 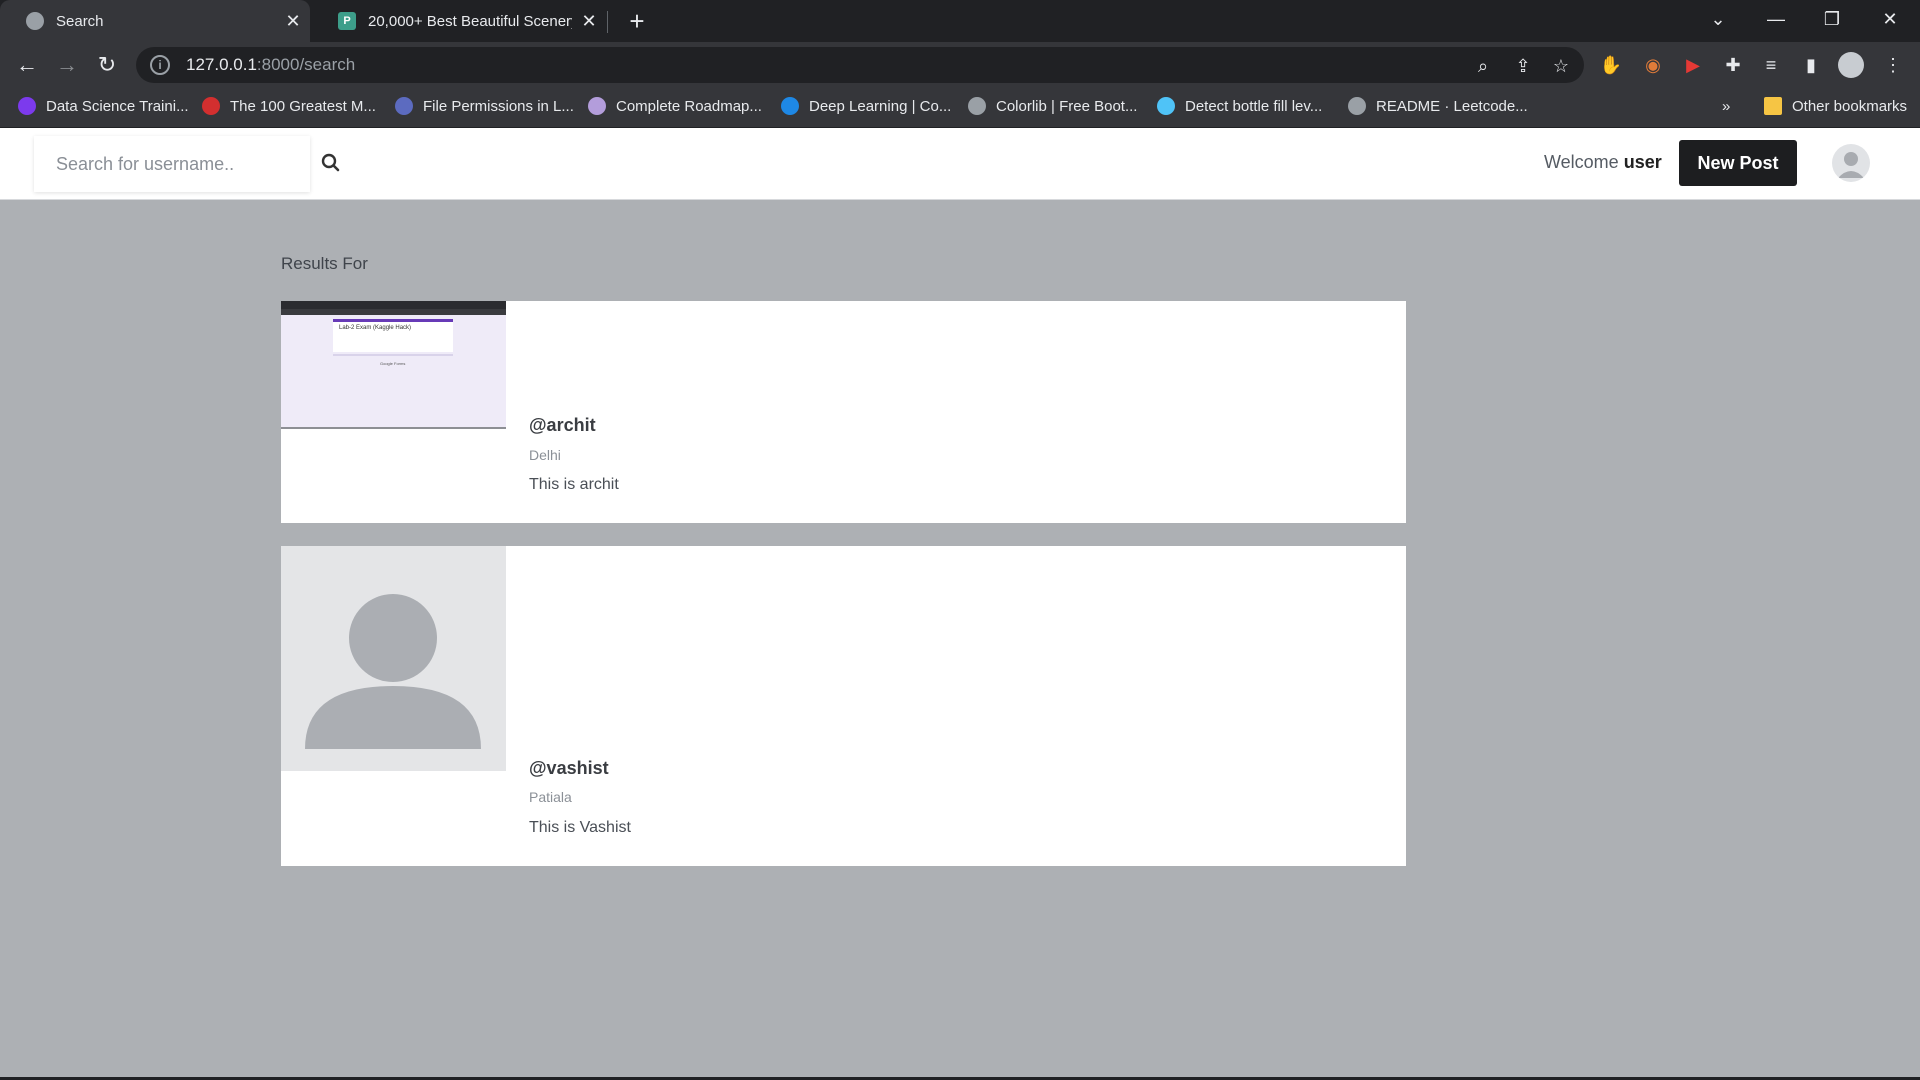 What do you see at coordinates (569, 768) in the screenshot?
I see `result-username: @vashist` at bounding box center [569, 768].